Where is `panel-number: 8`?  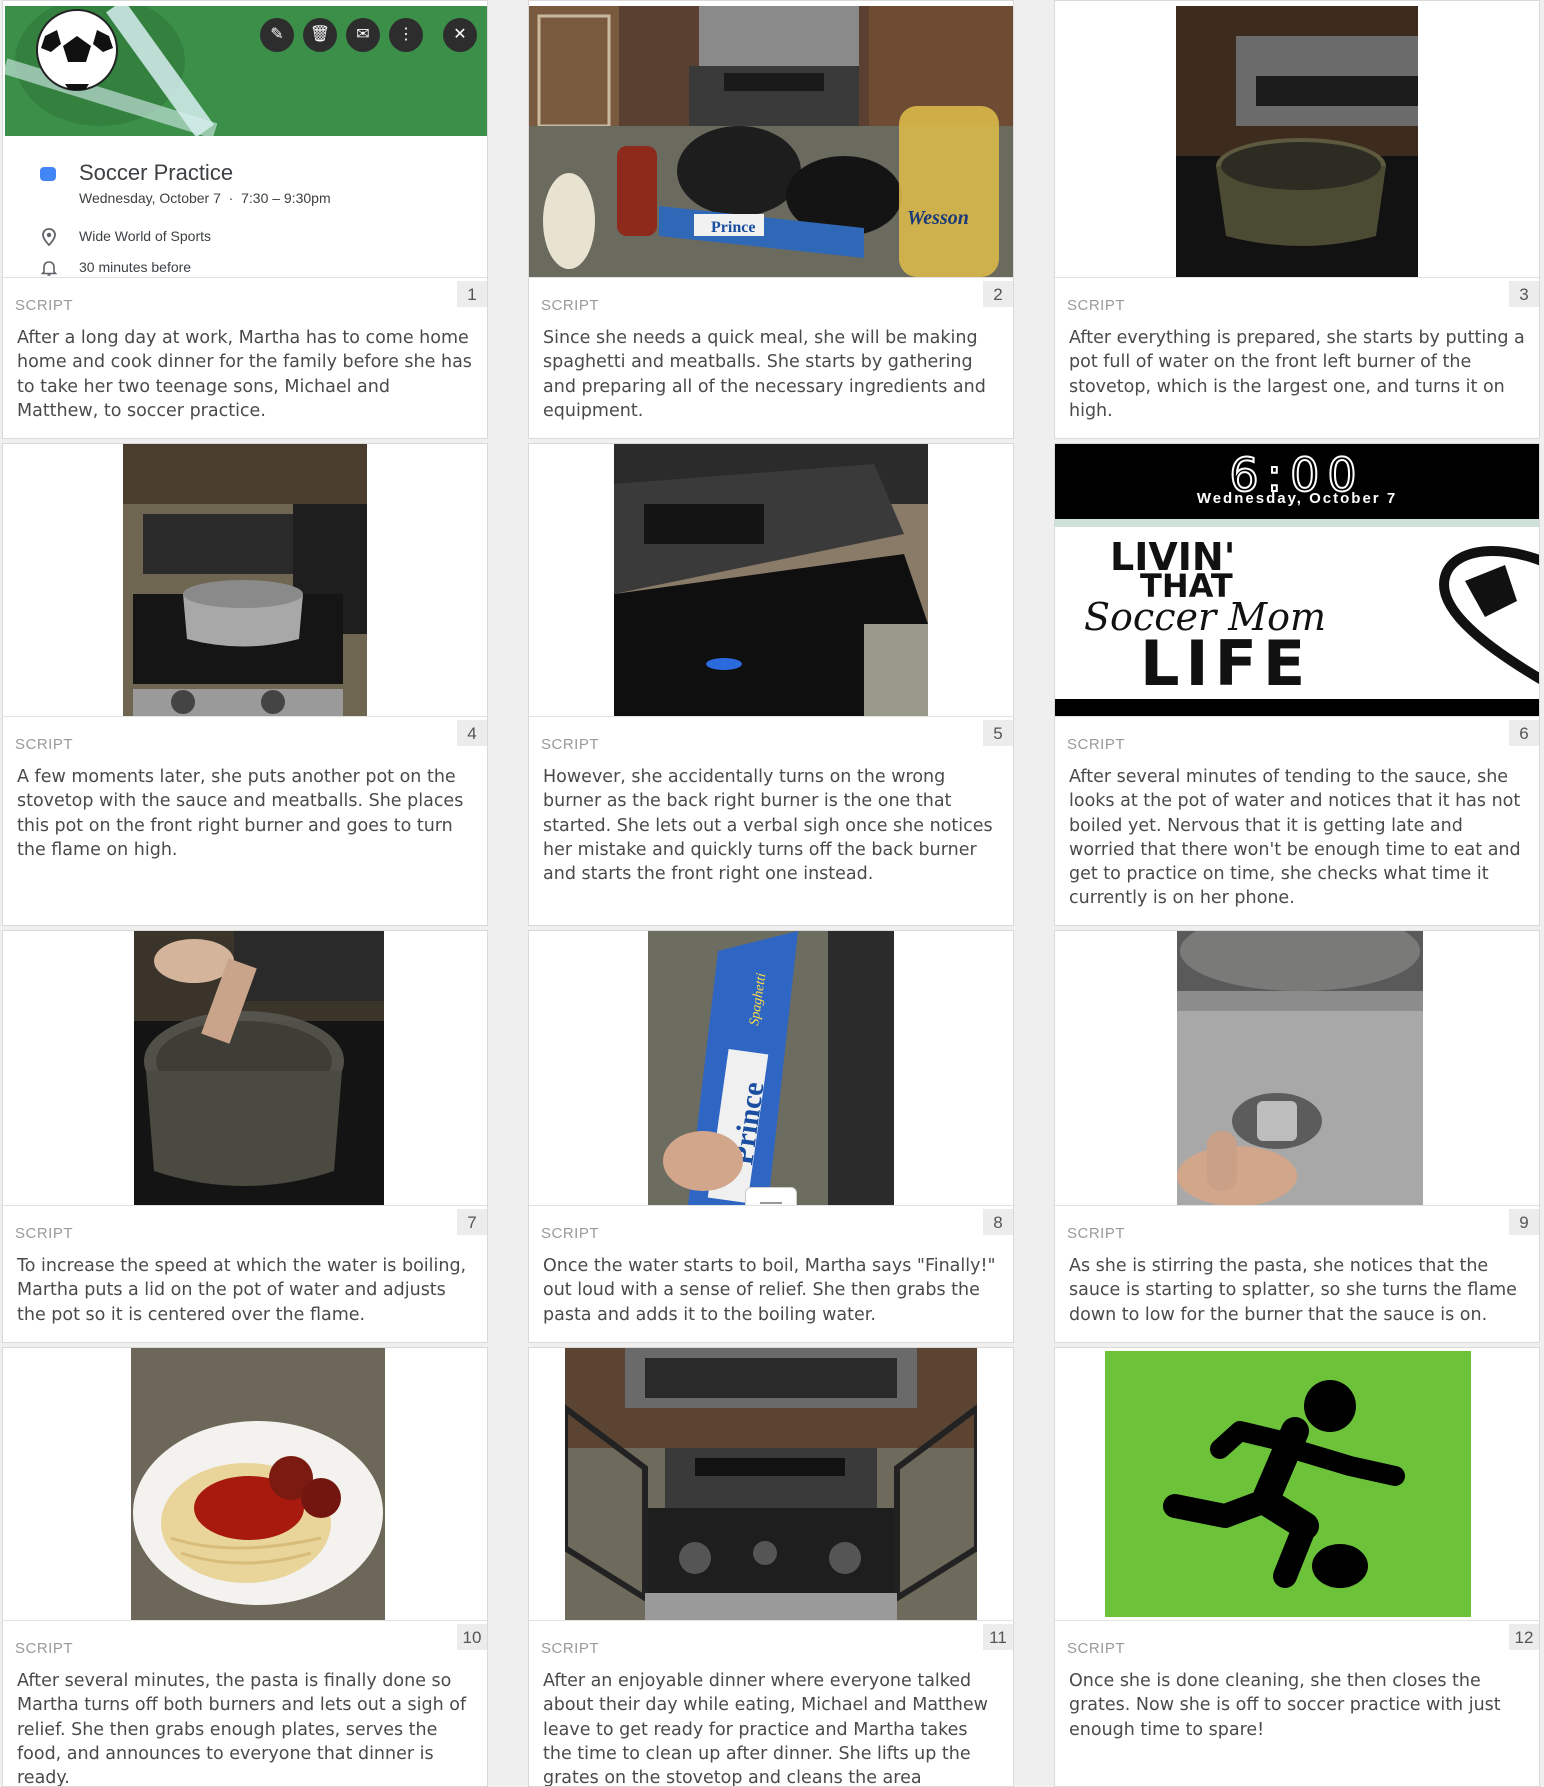
panel-number: 8 is located at coordinates (998, 1222).